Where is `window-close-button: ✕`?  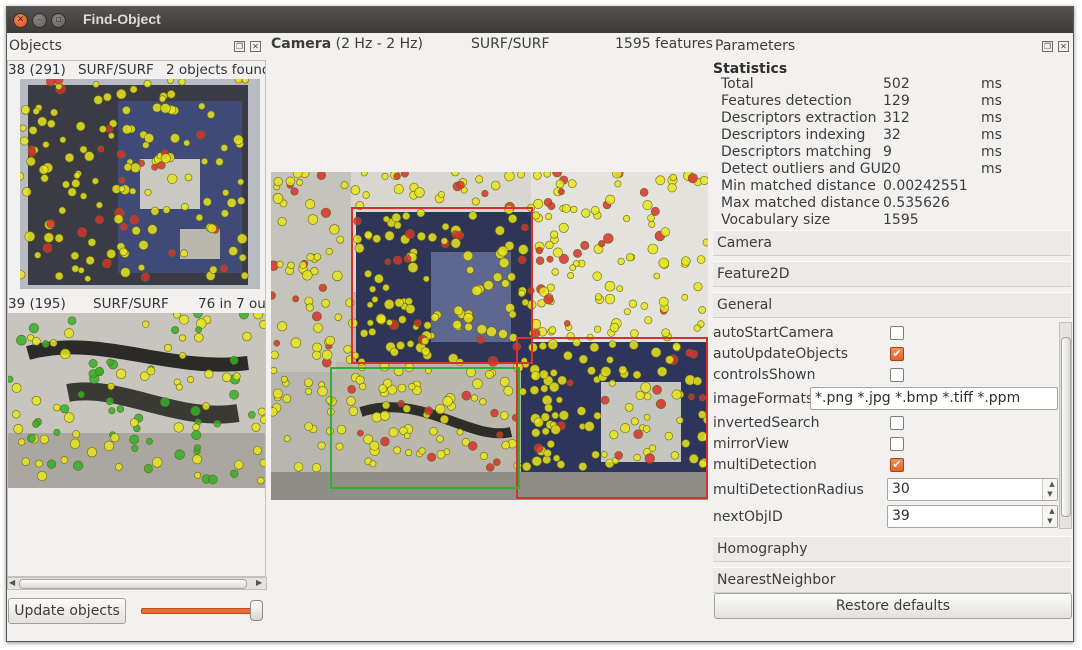
window-close-button: ✕ is located at coordinates (20, 20).